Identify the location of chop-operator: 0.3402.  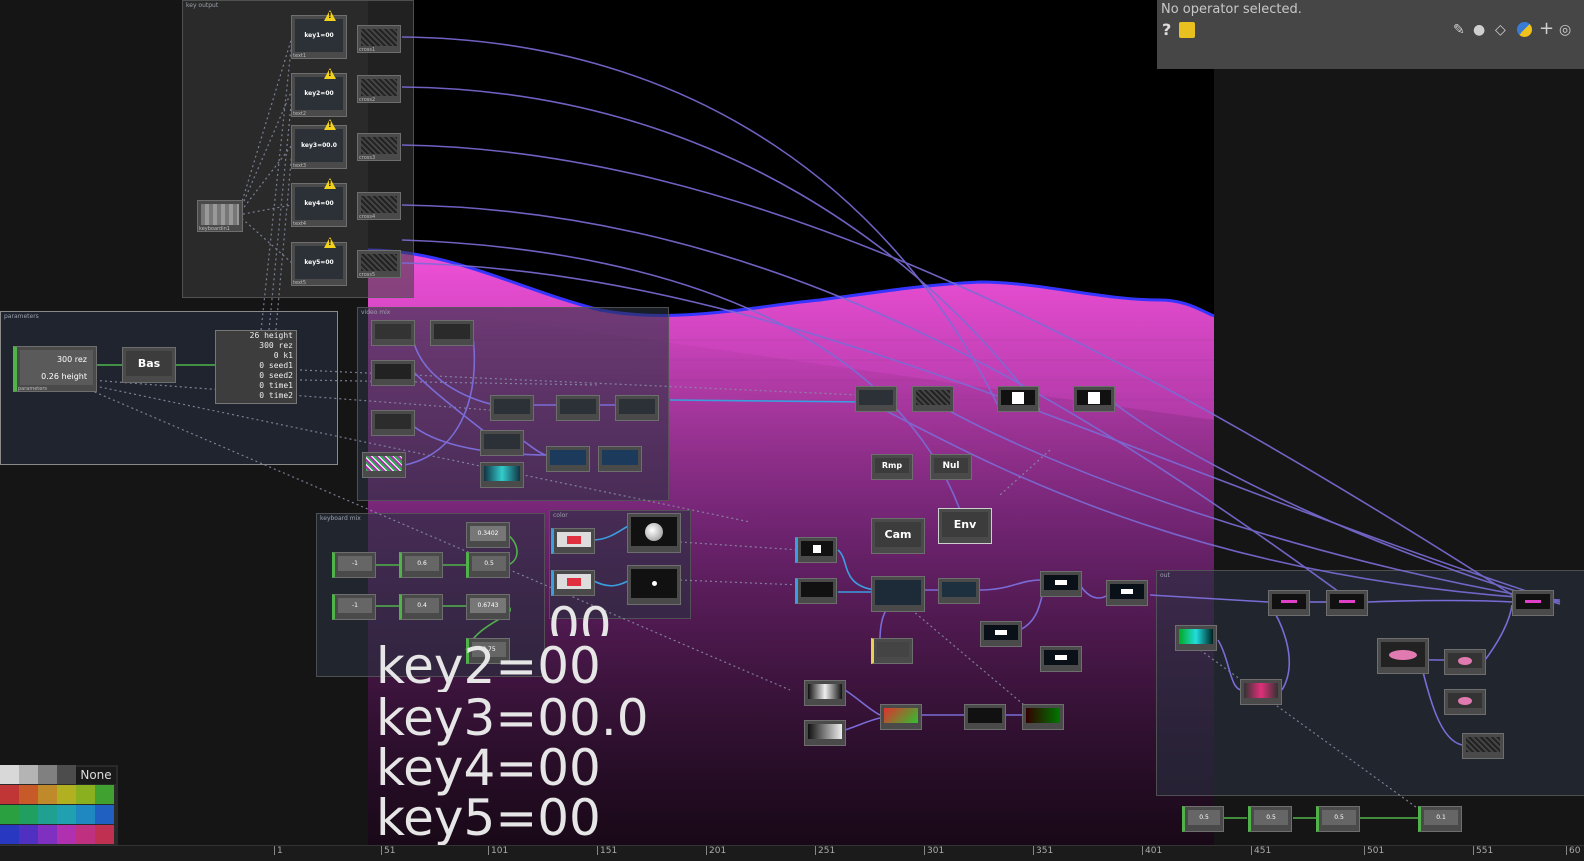
(488, 535).